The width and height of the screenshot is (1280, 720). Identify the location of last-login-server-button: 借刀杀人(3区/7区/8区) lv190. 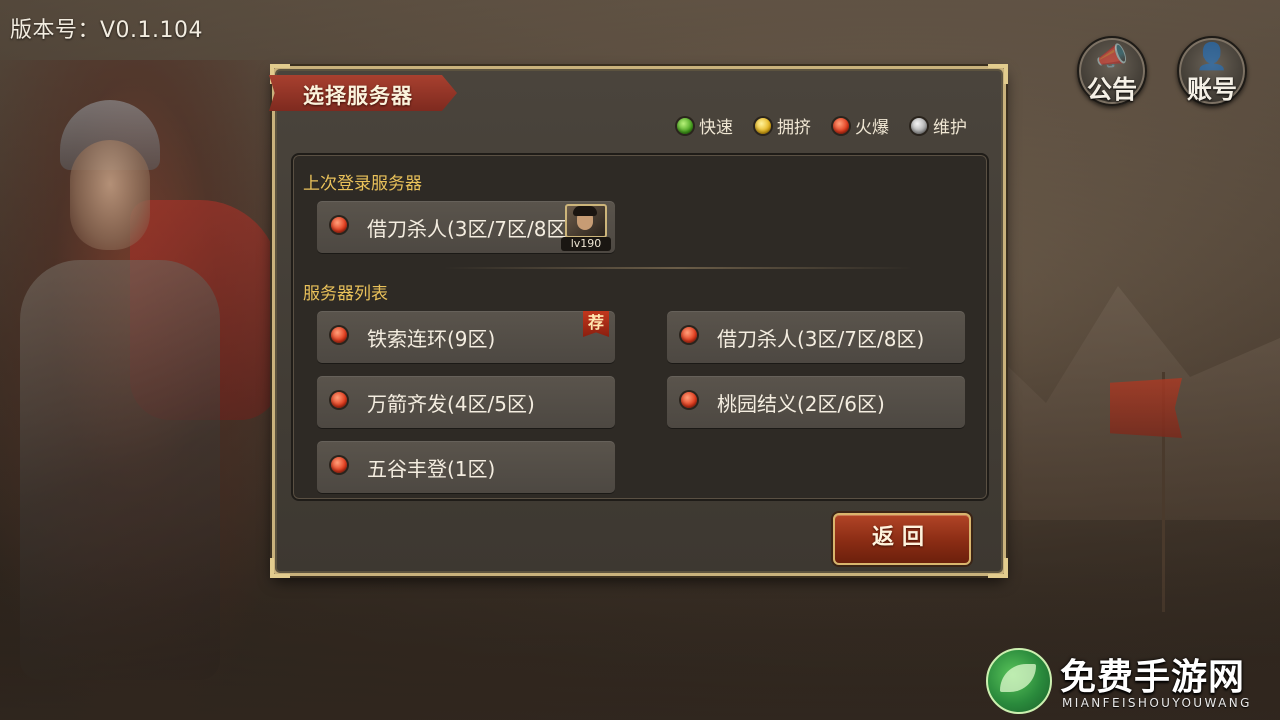
(466, 227).